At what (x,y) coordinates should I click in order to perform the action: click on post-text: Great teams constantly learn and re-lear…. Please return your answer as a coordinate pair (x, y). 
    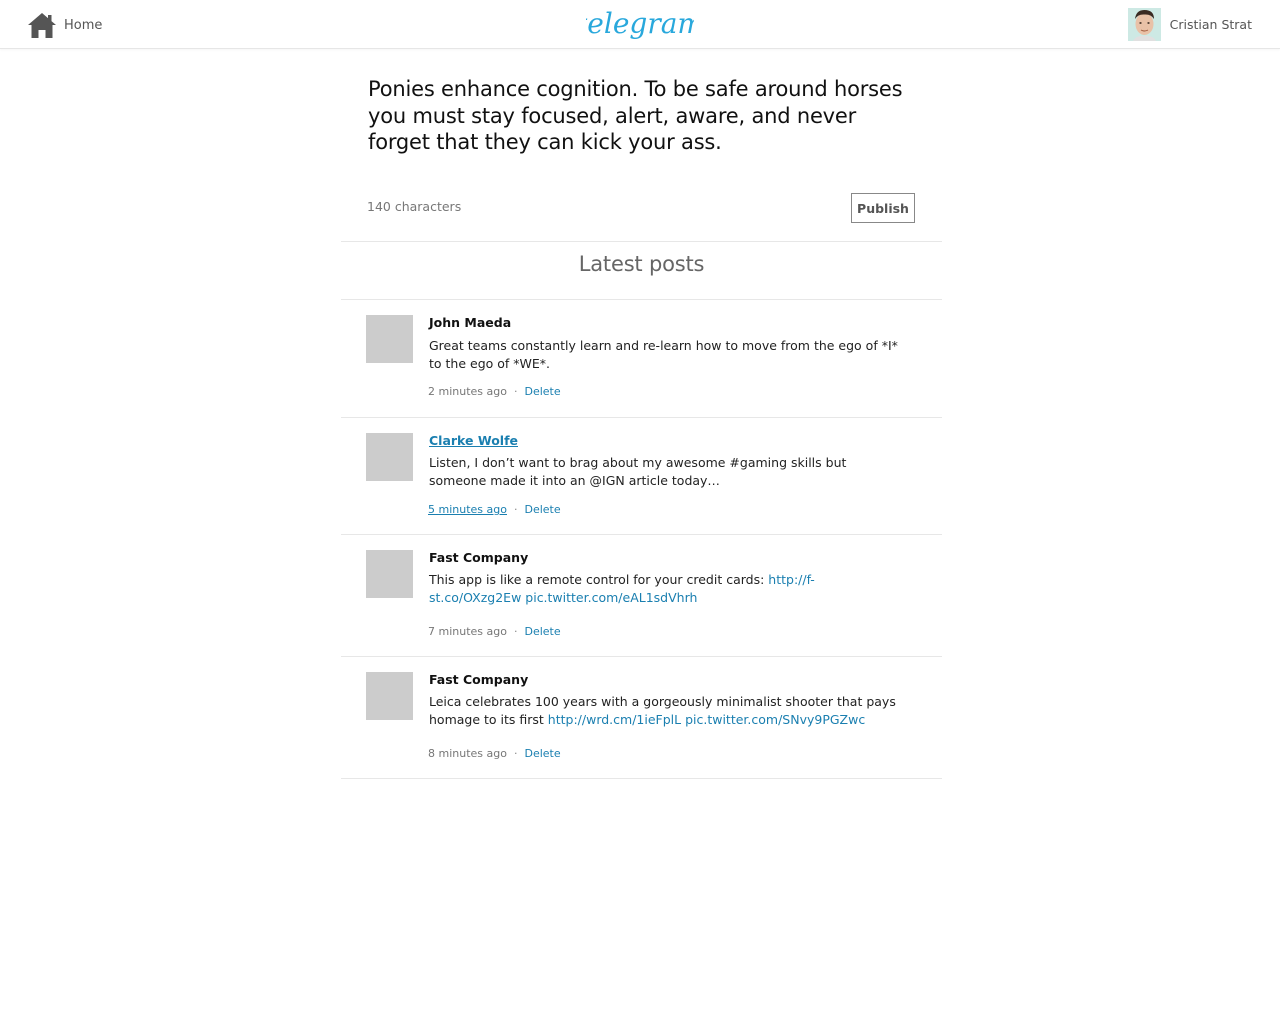
    Looking at the image, I should click on (663, 354).